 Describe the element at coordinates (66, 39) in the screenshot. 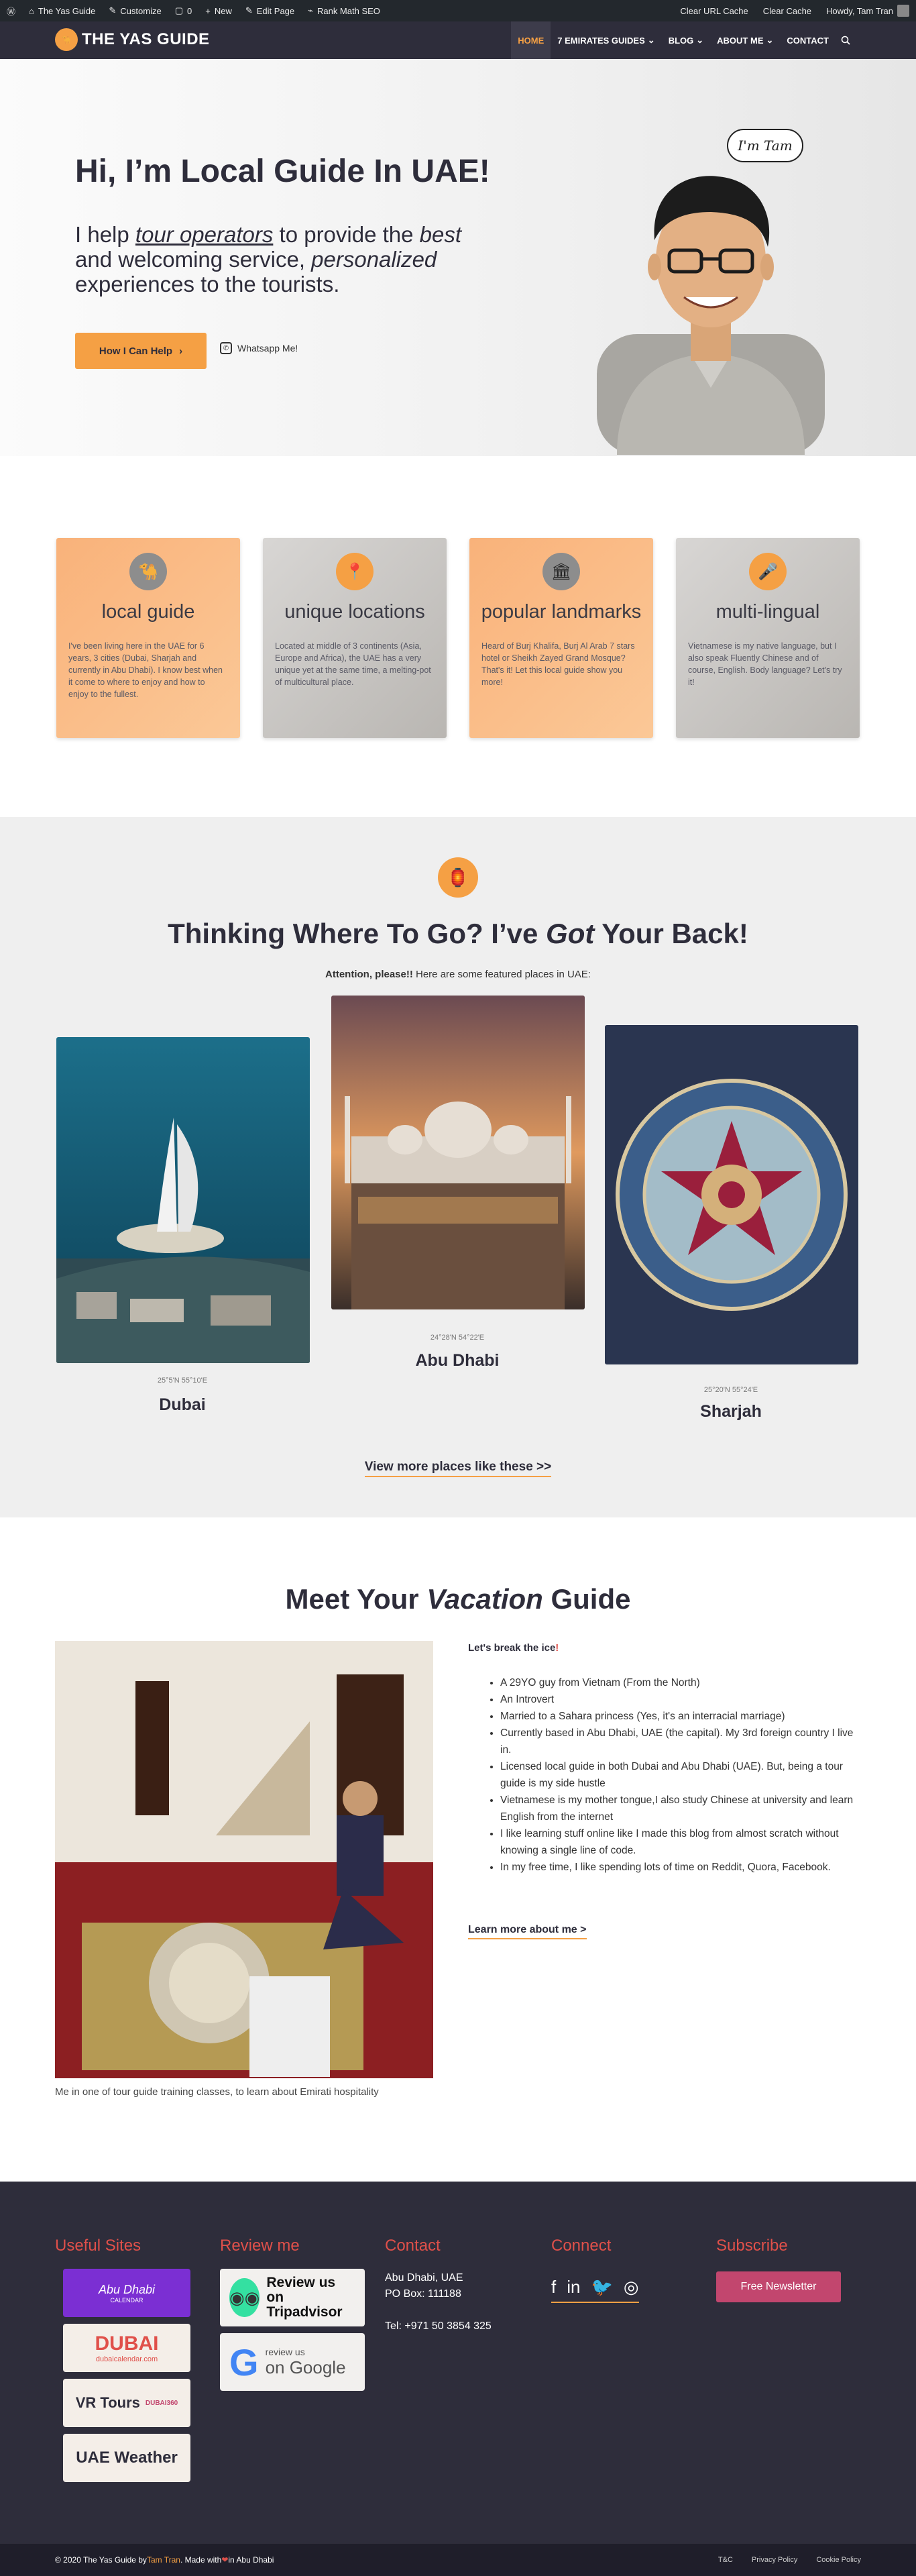

I see `logo-camel-icon: 🐪` at that location.